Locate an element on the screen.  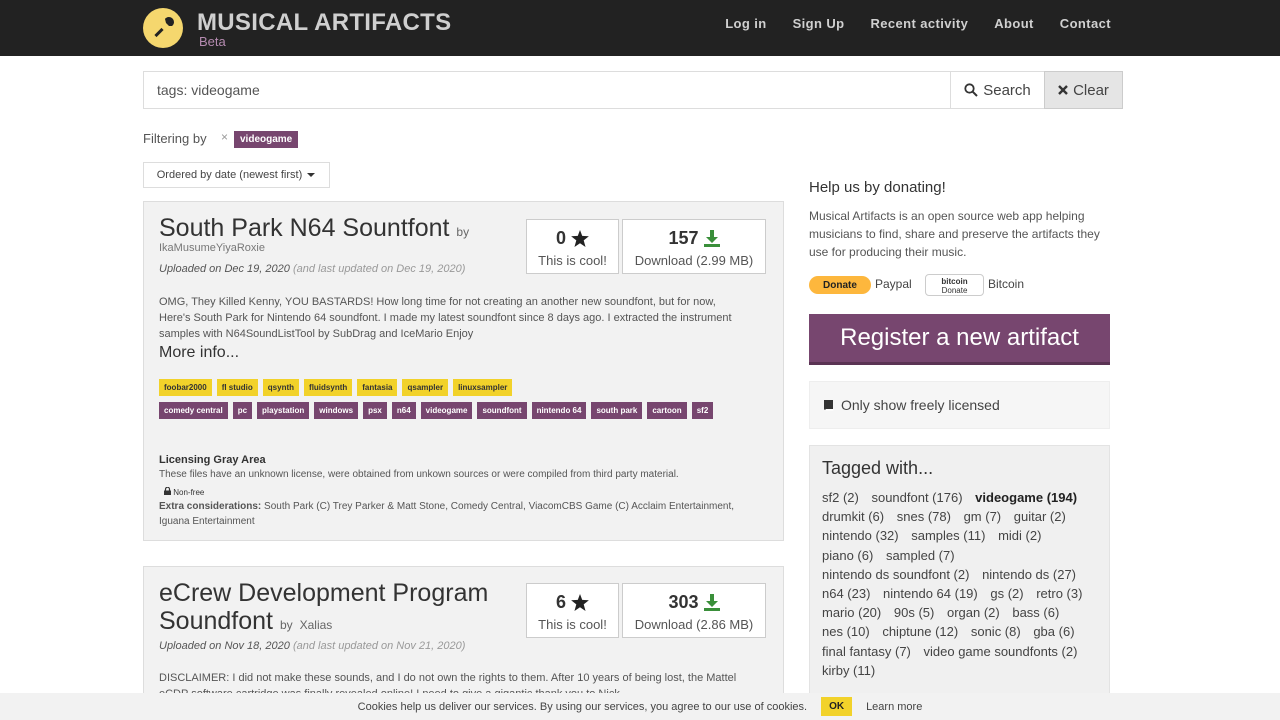
brand-title: MUSICAL ARTIFACTS is located at coordinates (324, 23).